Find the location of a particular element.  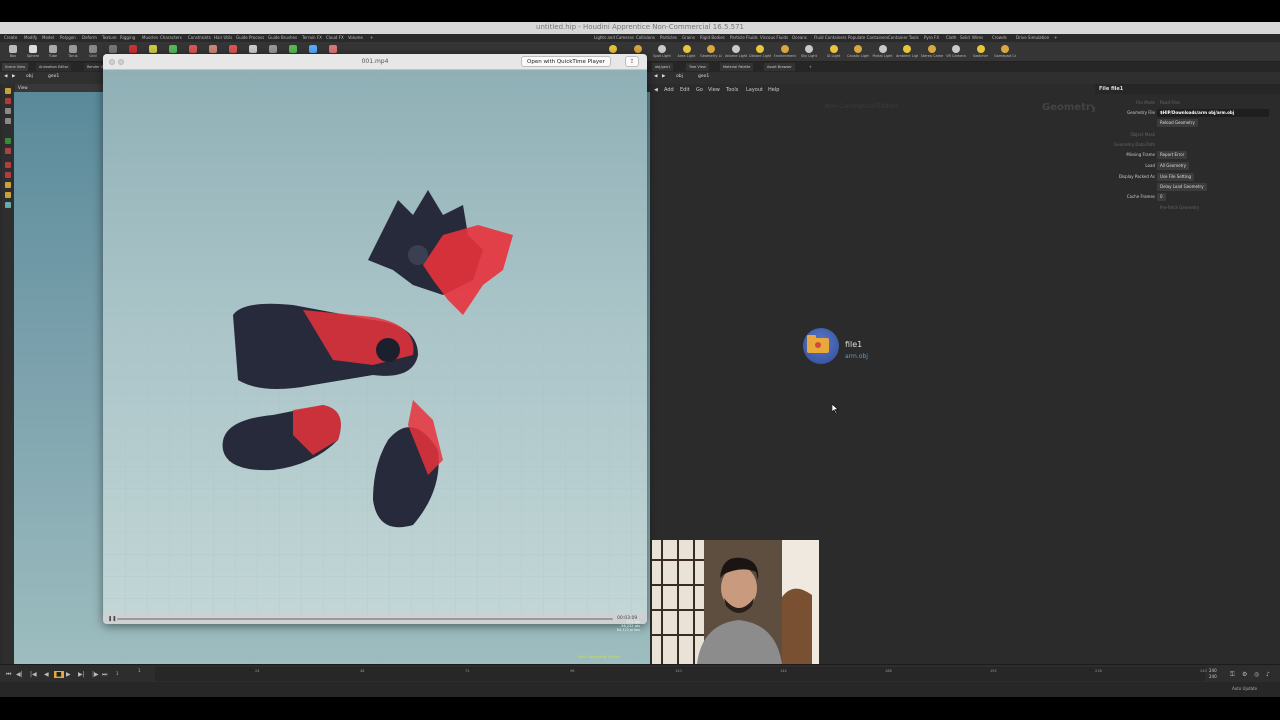

shelf-tab: Create is located at coordinates (10, 37).